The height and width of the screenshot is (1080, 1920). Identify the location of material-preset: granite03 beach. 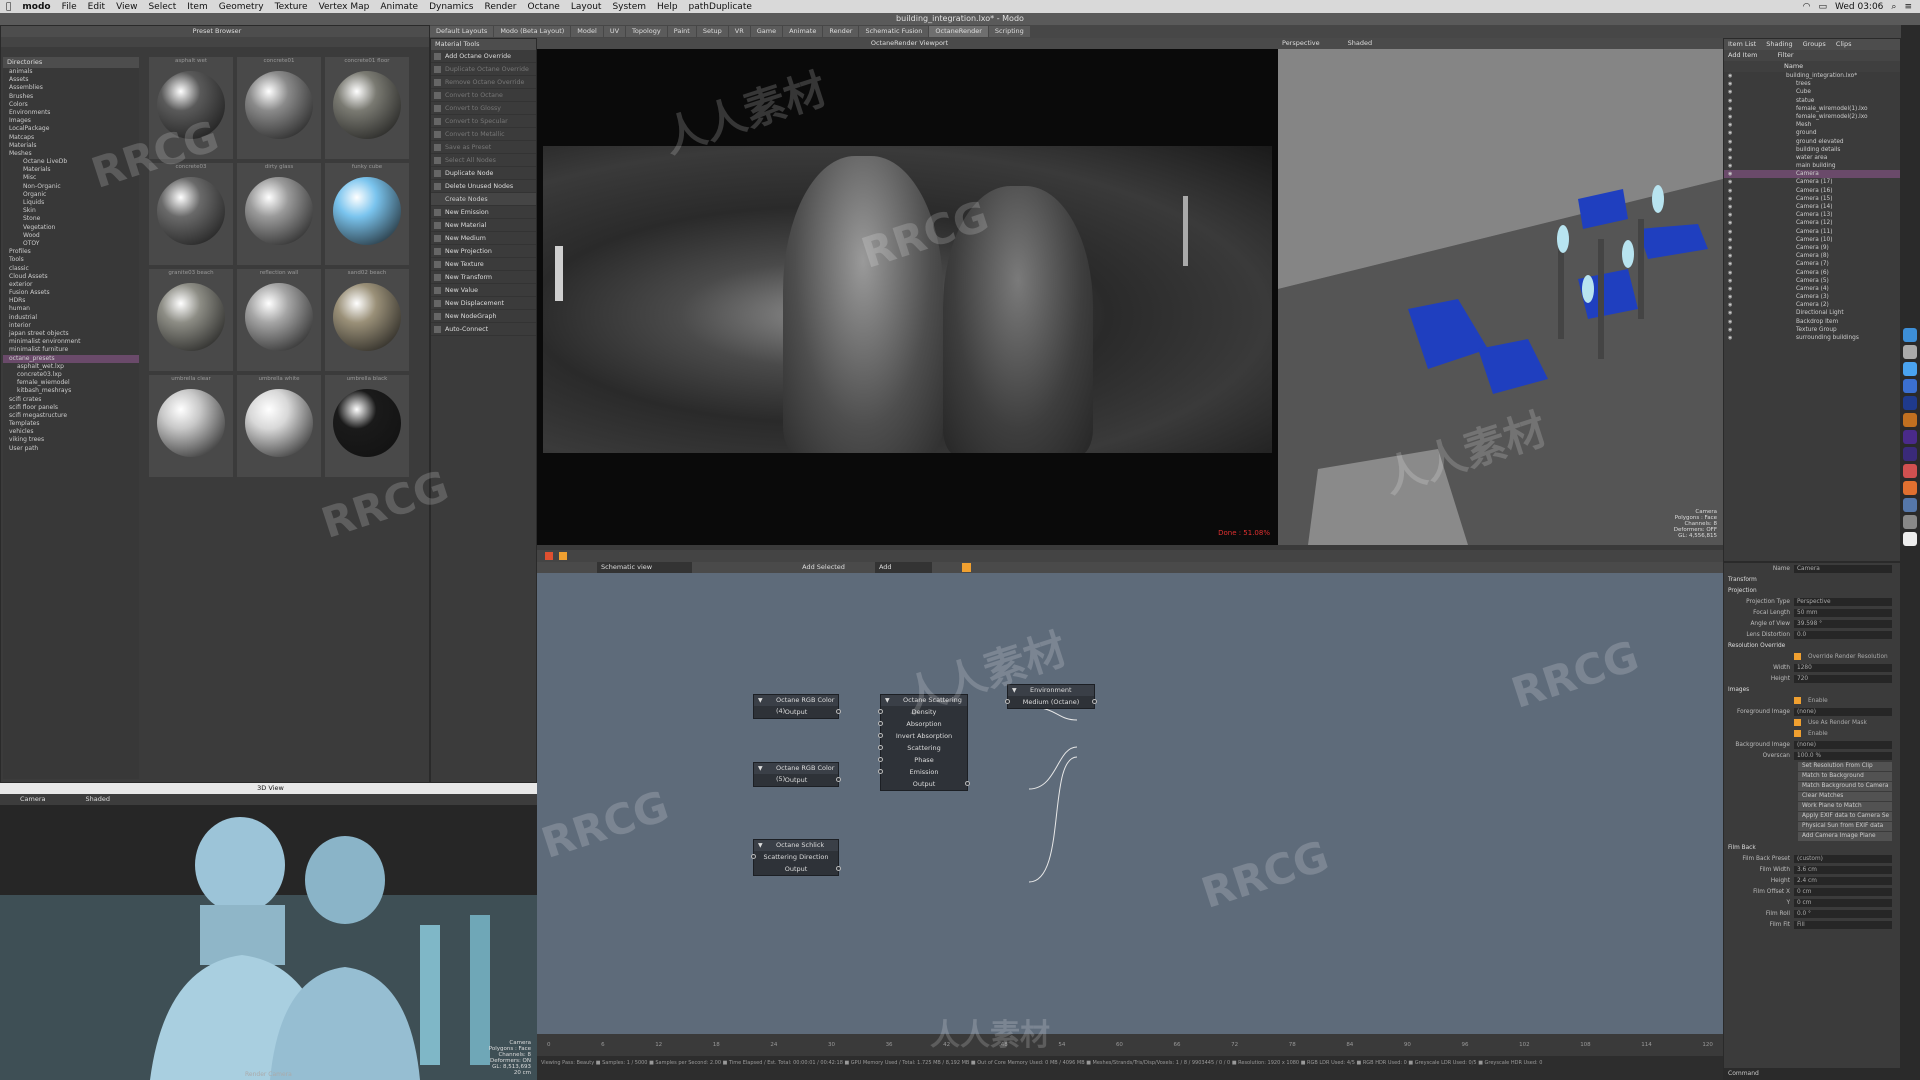
(191, 320).